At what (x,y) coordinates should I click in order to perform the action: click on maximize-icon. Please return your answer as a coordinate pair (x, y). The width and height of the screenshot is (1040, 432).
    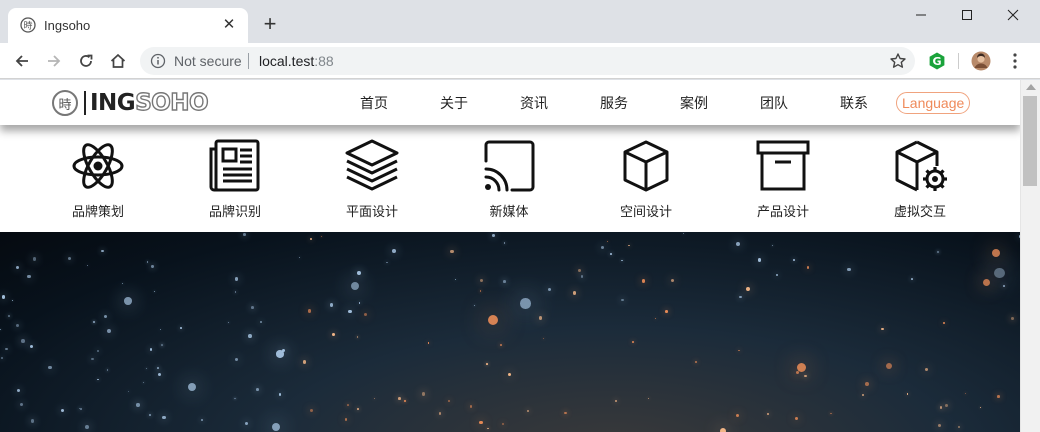
    Looking at the image, I should click on (967, 15).